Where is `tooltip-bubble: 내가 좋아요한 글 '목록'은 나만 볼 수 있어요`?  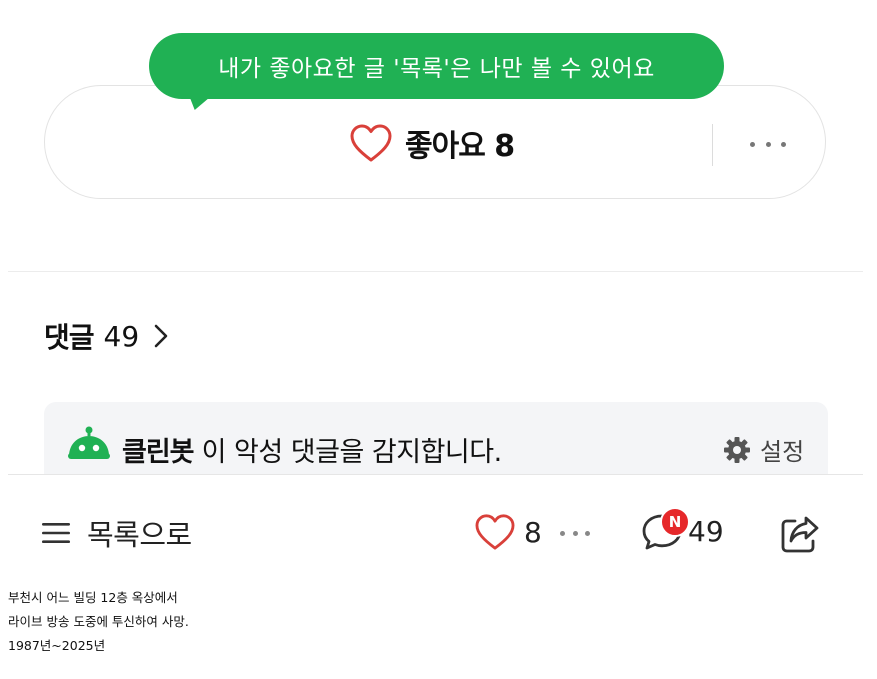
tooltip-bubble: 내가 좋아요한 글 '목록'은 나만 볼 수 있어요 is located at coordinates (436, 66).